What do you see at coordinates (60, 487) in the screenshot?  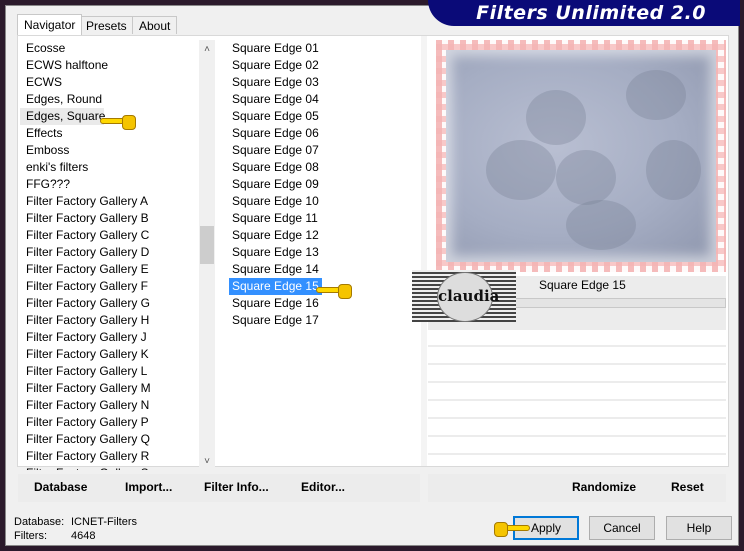 I see `database-button: Database` at bounding box center [60, 487].